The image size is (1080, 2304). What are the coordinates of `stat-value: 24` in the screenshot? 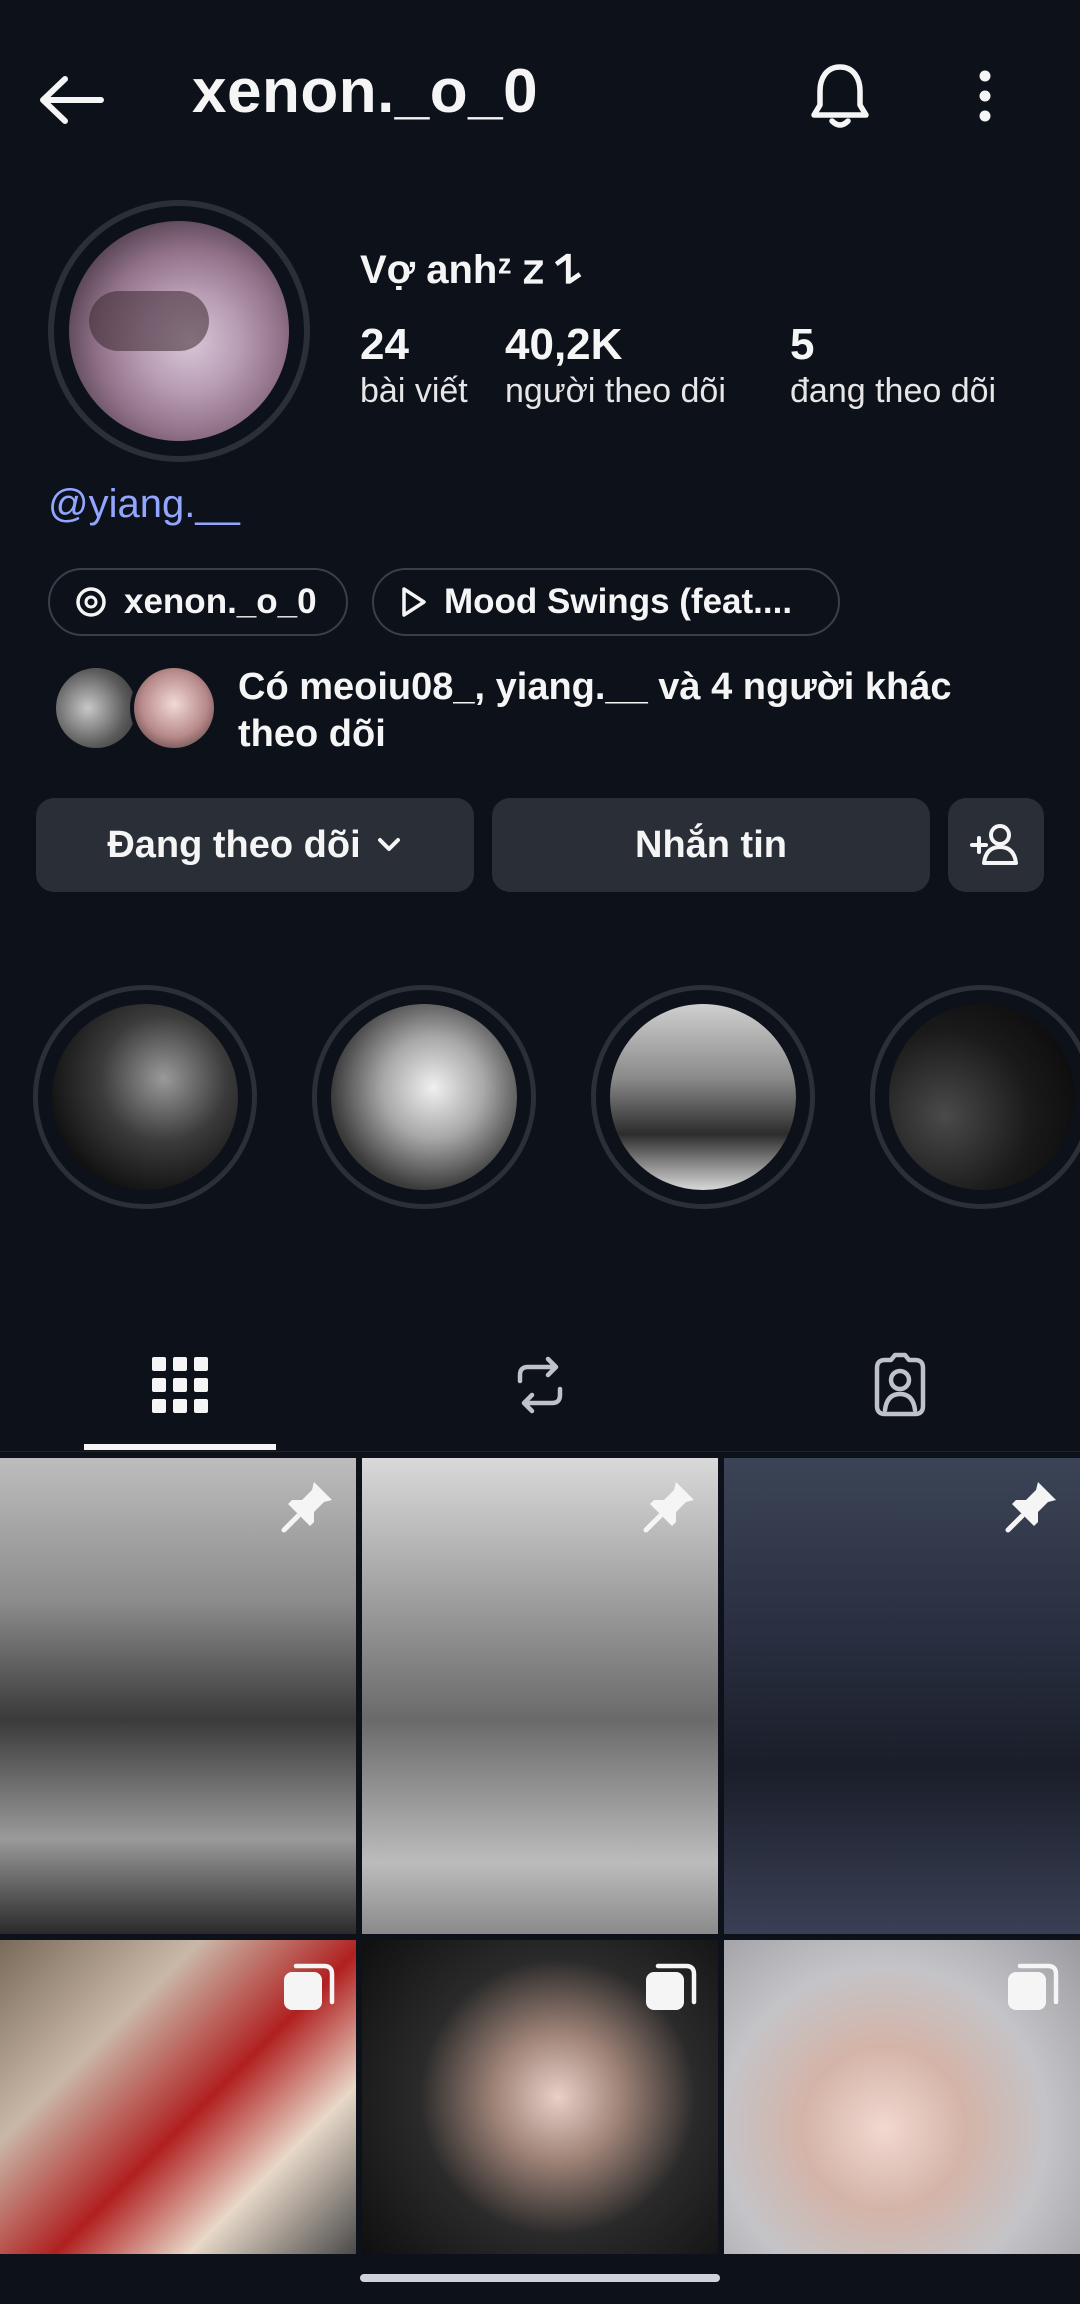 It's located at (384, 344).